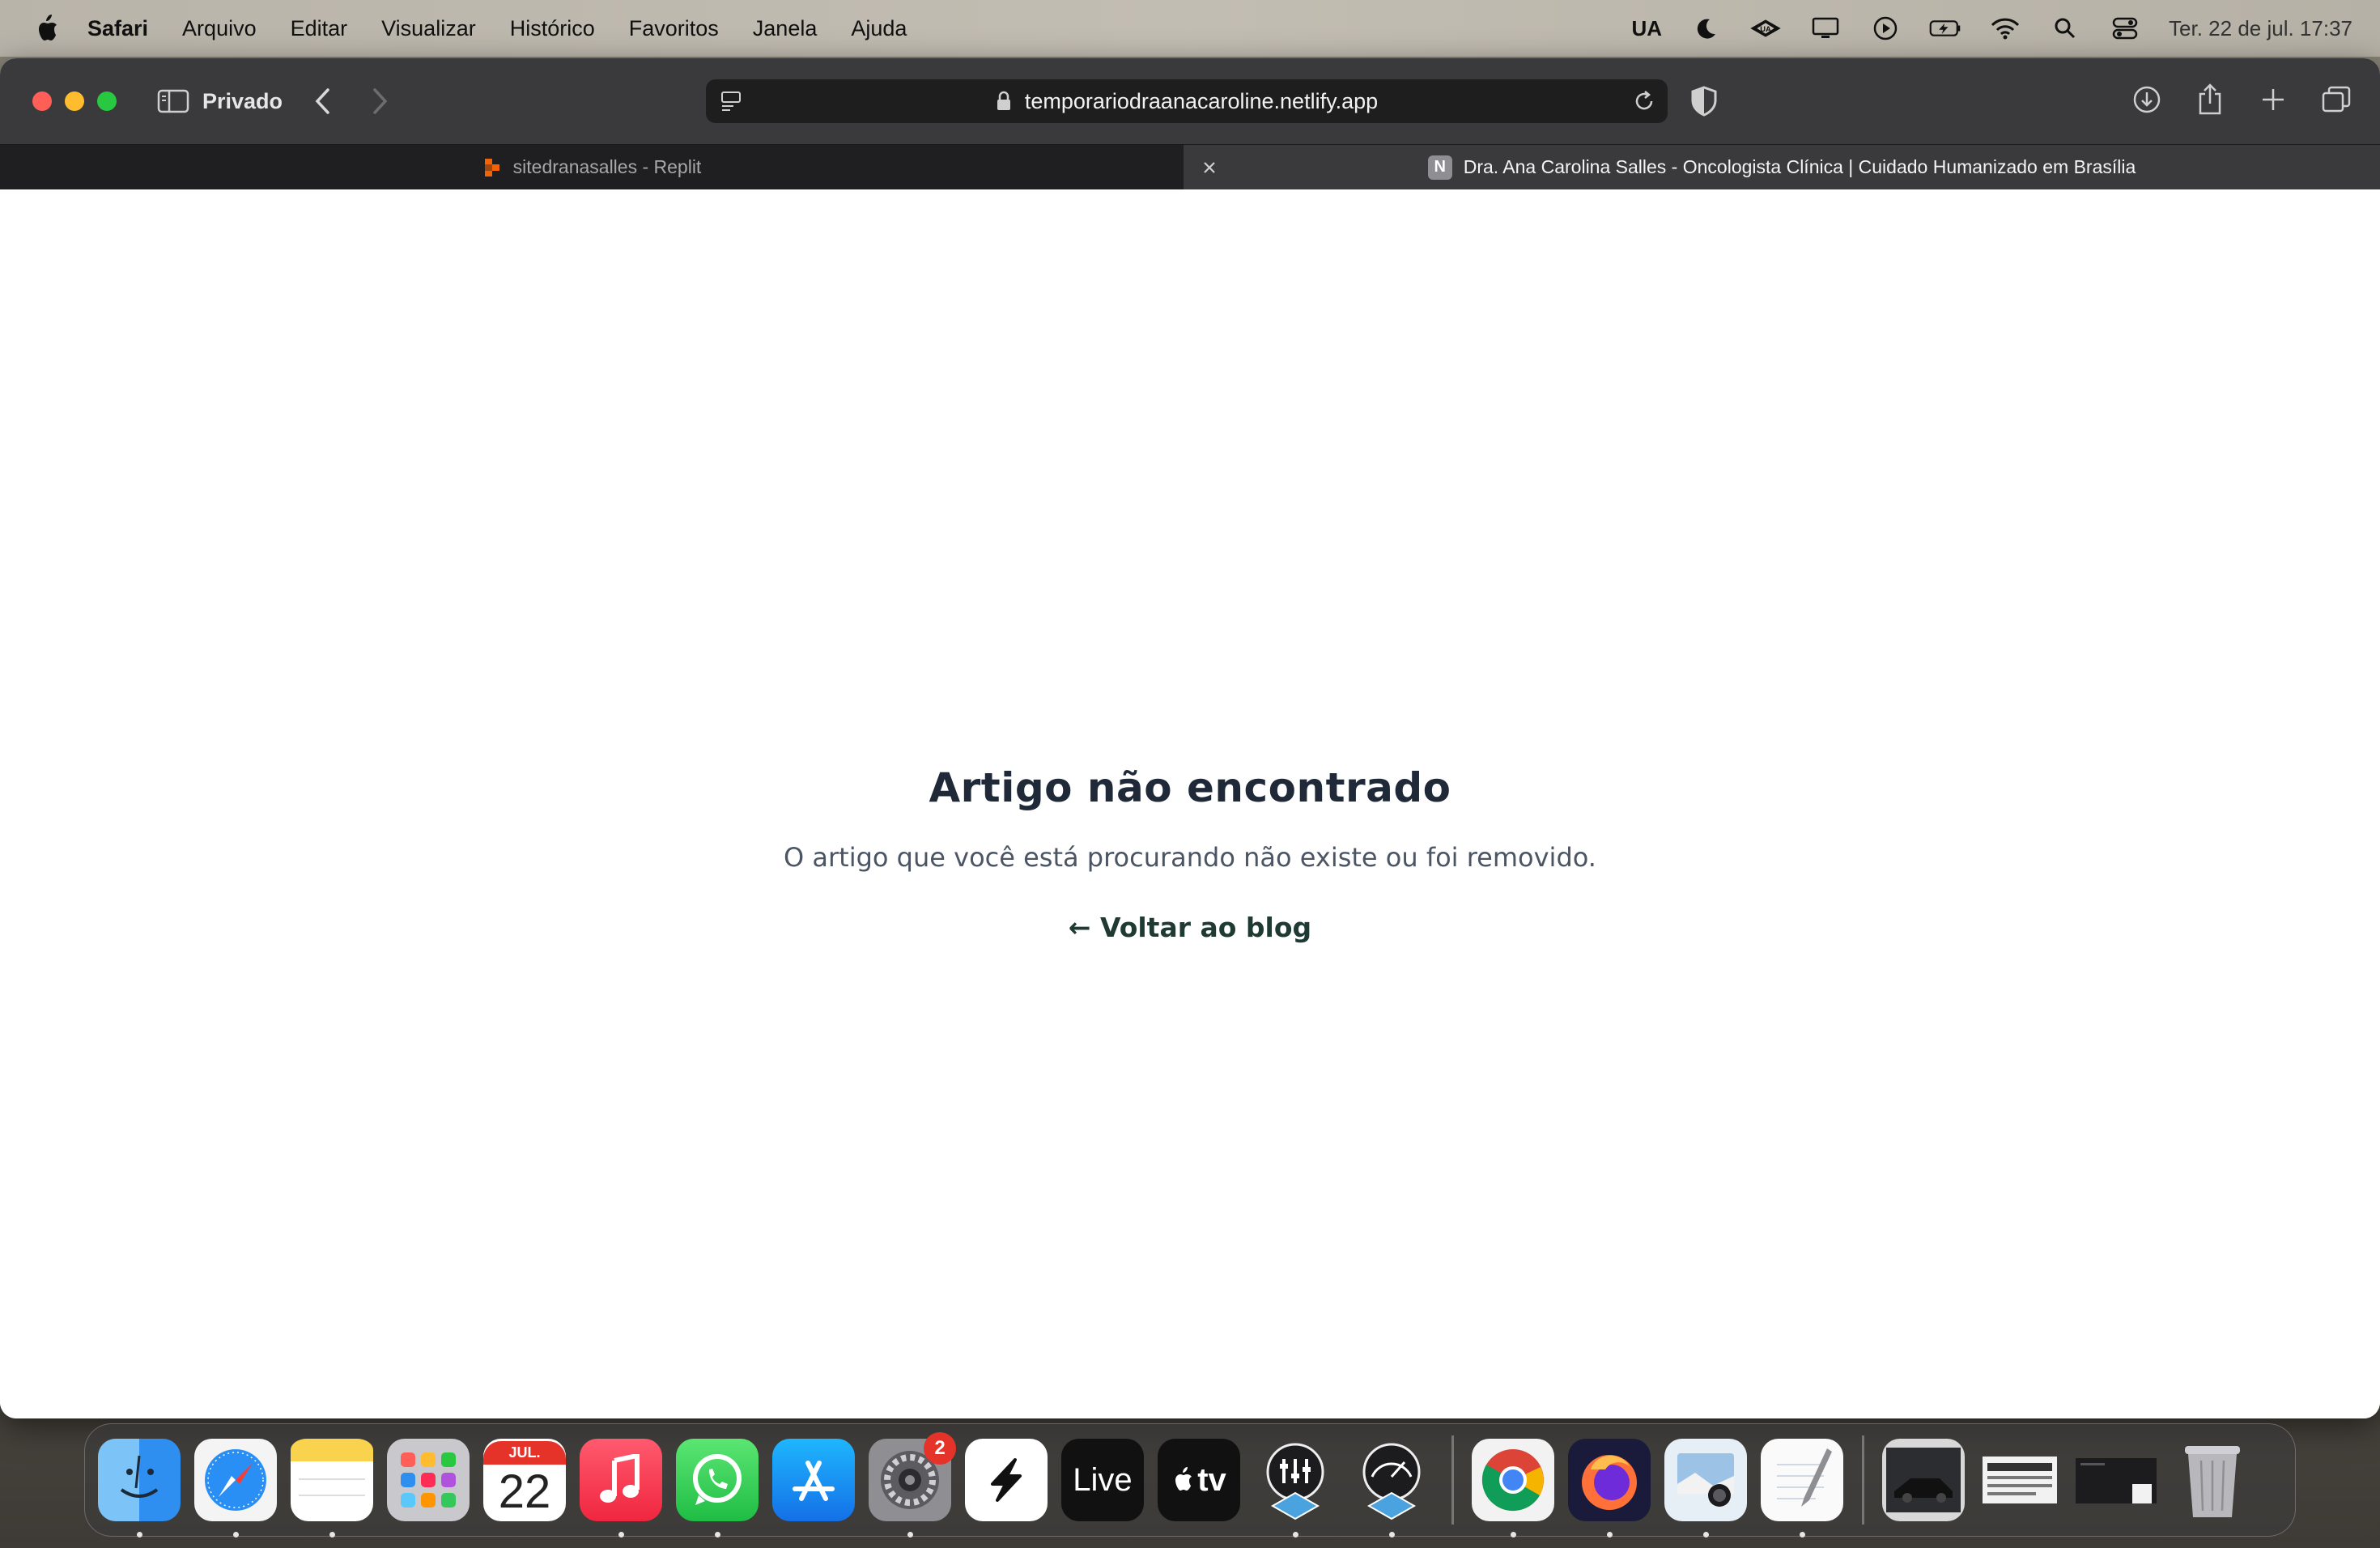  Describe the element at coordinates (429, 1480) in the screenshot. I see `launchpad-icon` at that location.